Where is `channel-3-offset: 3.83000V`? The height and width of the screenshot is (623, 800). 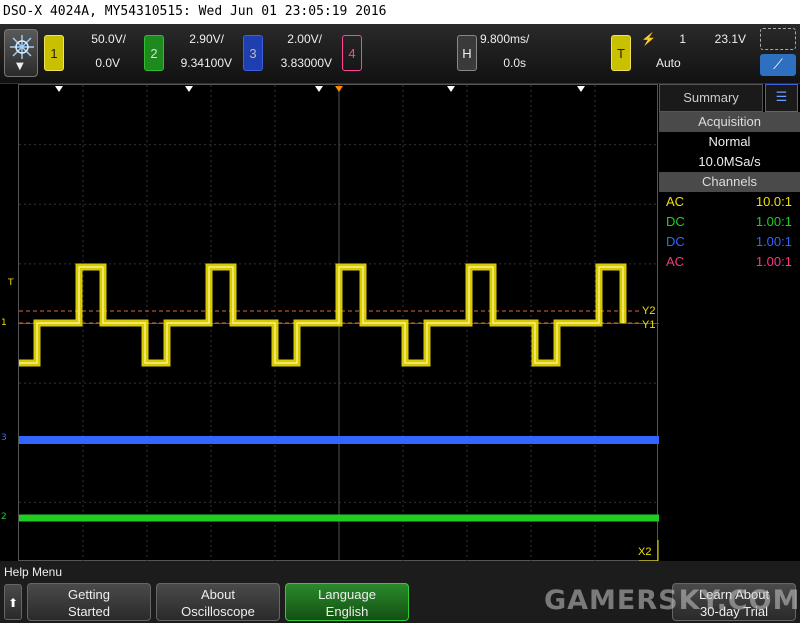
channel-3-offset: 3.83000V is located at coordinates (306, 63).